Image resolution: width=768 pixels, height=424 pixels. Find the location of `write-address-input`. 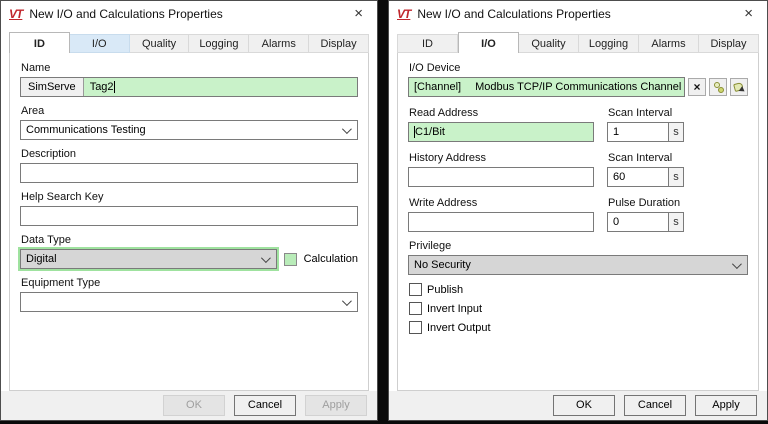

write-address-input is located at coordinates (501, 222).